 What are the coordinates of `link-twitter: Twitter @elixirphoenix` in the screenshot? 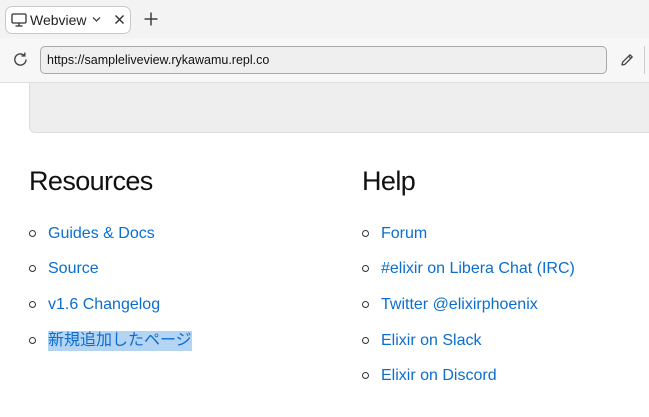 It's located at (459, 305).